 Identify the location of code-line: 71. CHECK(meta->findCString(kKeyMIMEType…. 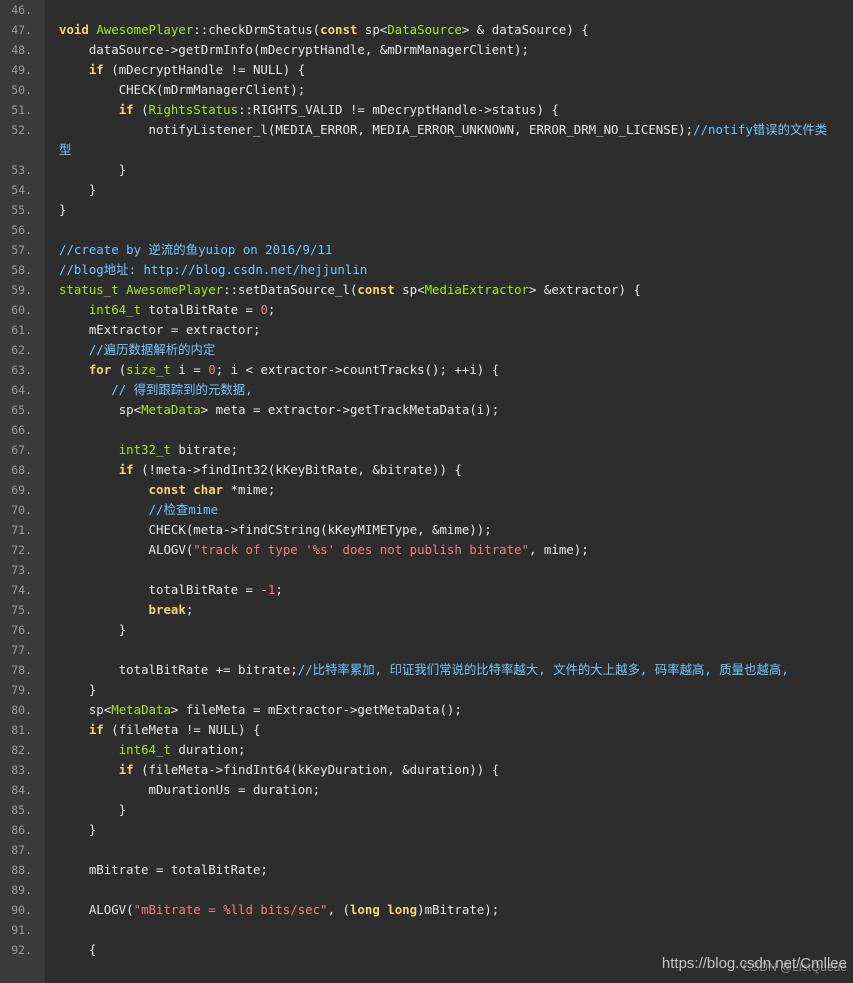
(426, 530).